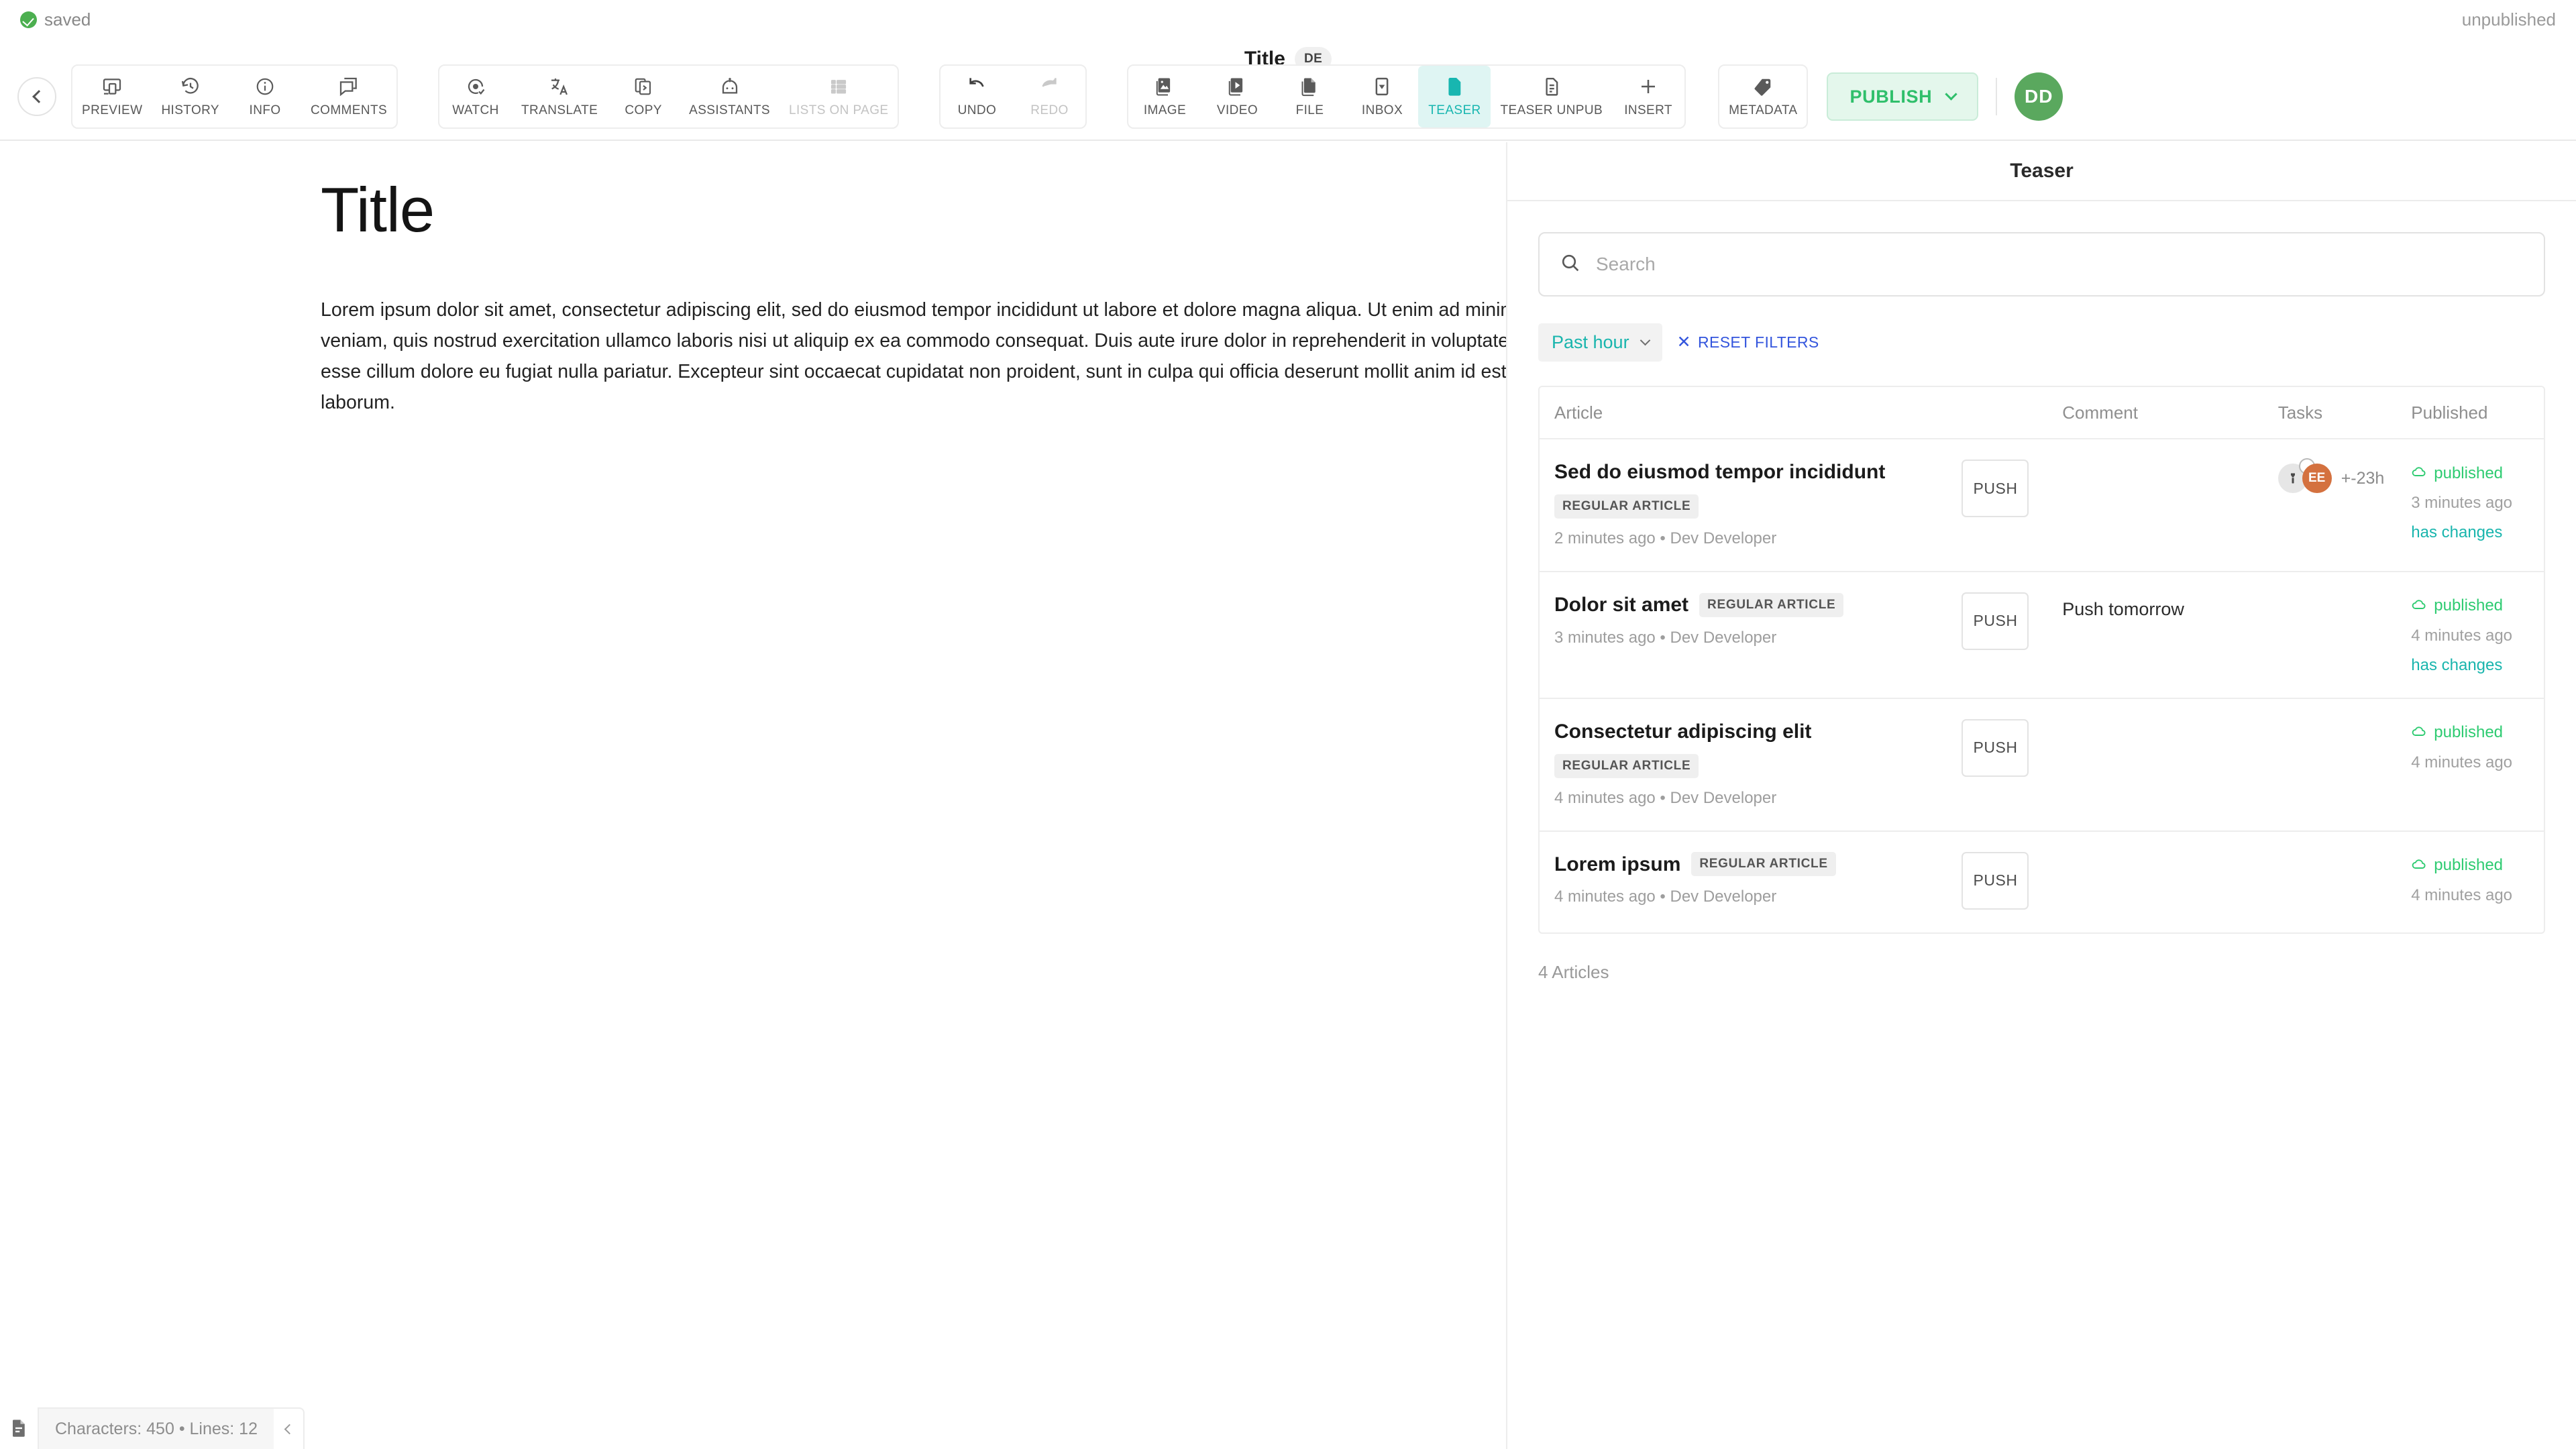 The height and width of the screenshot is (1449, 2576). What do you see at coordinates (1648, 96) in the screenshot?
I see `toolbar-button-insert: INSERT` at bounding box center [1648, 96].